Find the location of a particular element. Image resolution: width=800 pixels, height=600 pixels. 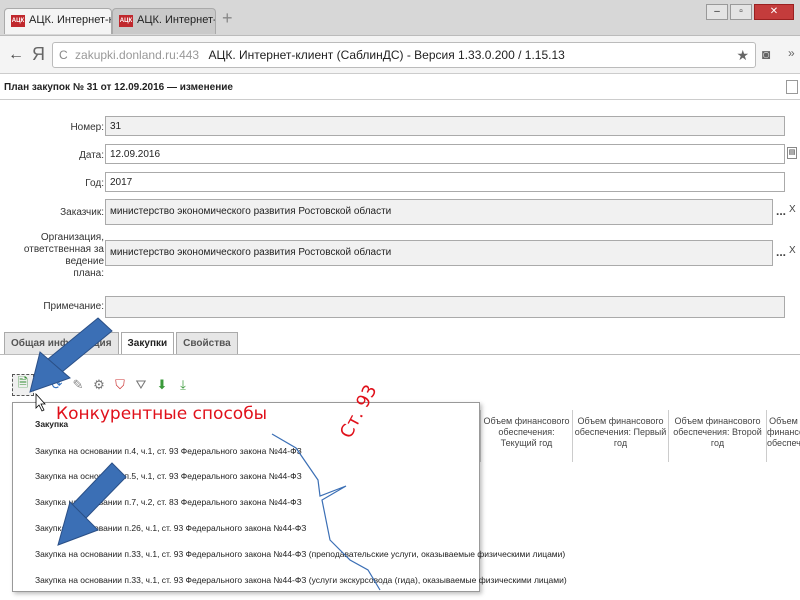

arrow-to-add-button is located at coordinates (71, 355).